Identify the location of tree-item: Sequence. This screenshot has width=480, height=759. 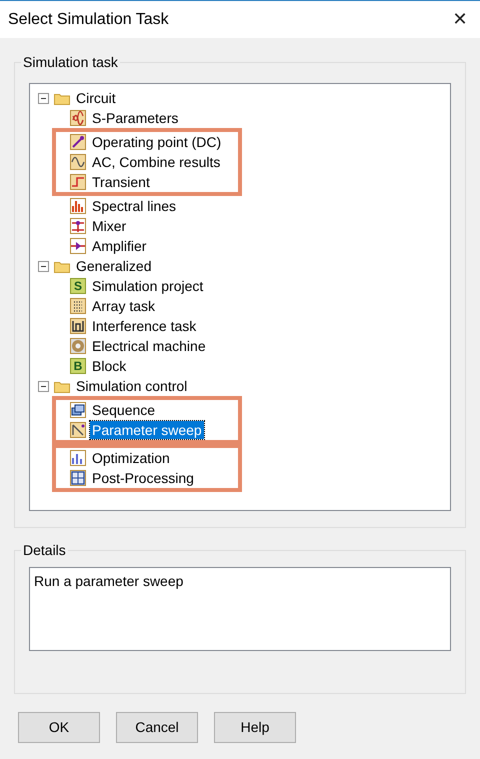
(124, 410).